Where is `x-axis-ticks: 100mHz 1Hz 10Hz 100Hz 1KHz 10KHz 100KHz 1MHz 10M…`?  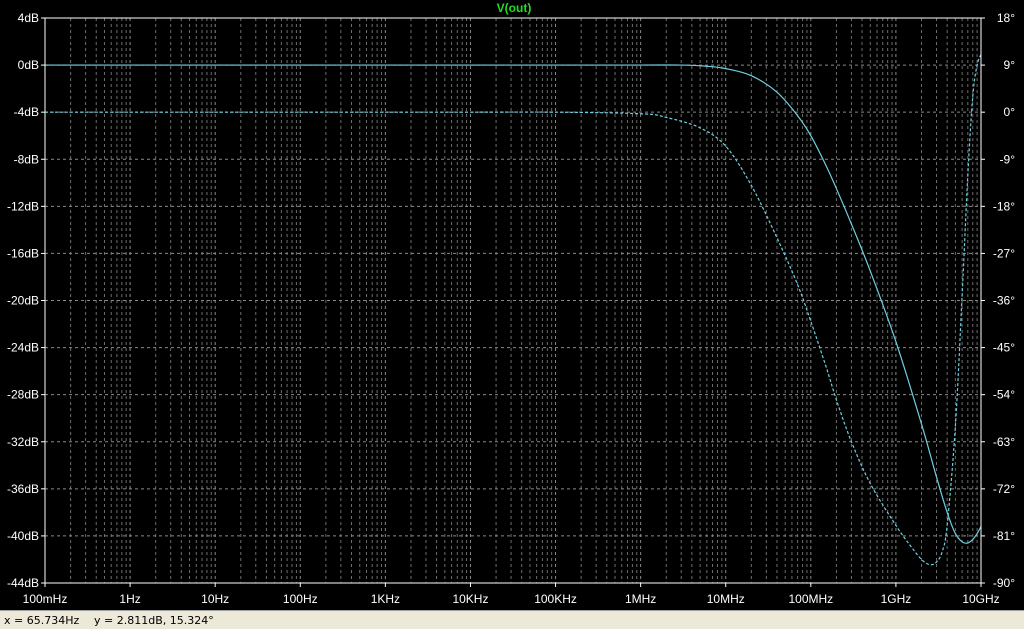 x-axis-ticks: 100mHz 1Hz 10Hz 100Hz 1KHz 10KHz 100KHz 1MHz 10M… is located at coordinates (511, 594).